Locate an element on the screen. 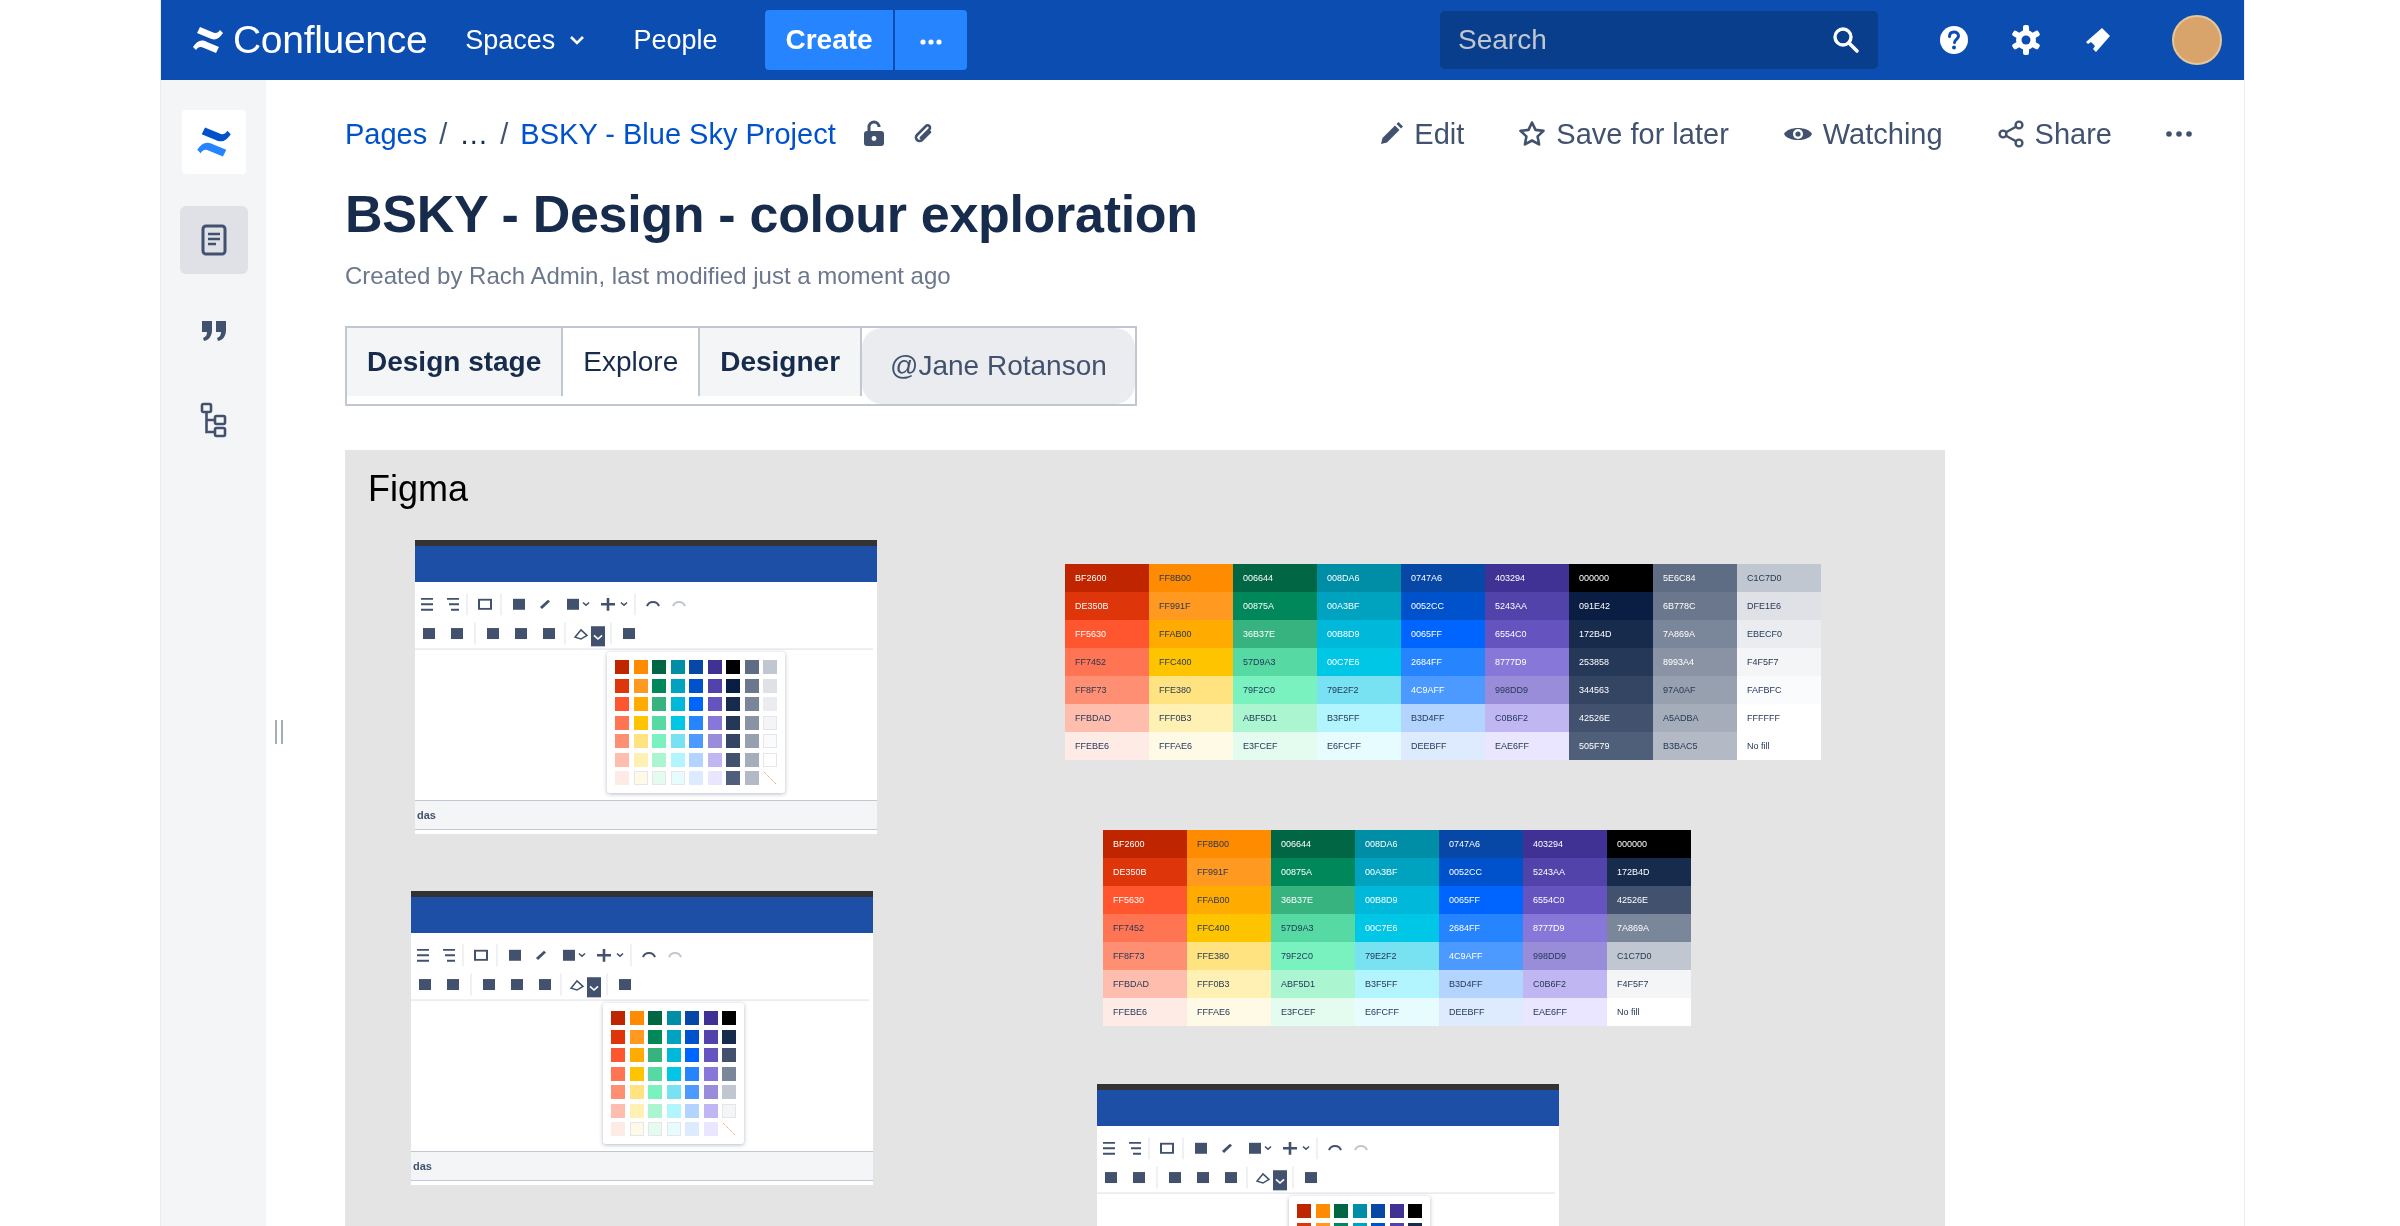 The width and height of the screenshot is (2400, 1226). page-action-link: Share is located at coordinates (2054, 134).